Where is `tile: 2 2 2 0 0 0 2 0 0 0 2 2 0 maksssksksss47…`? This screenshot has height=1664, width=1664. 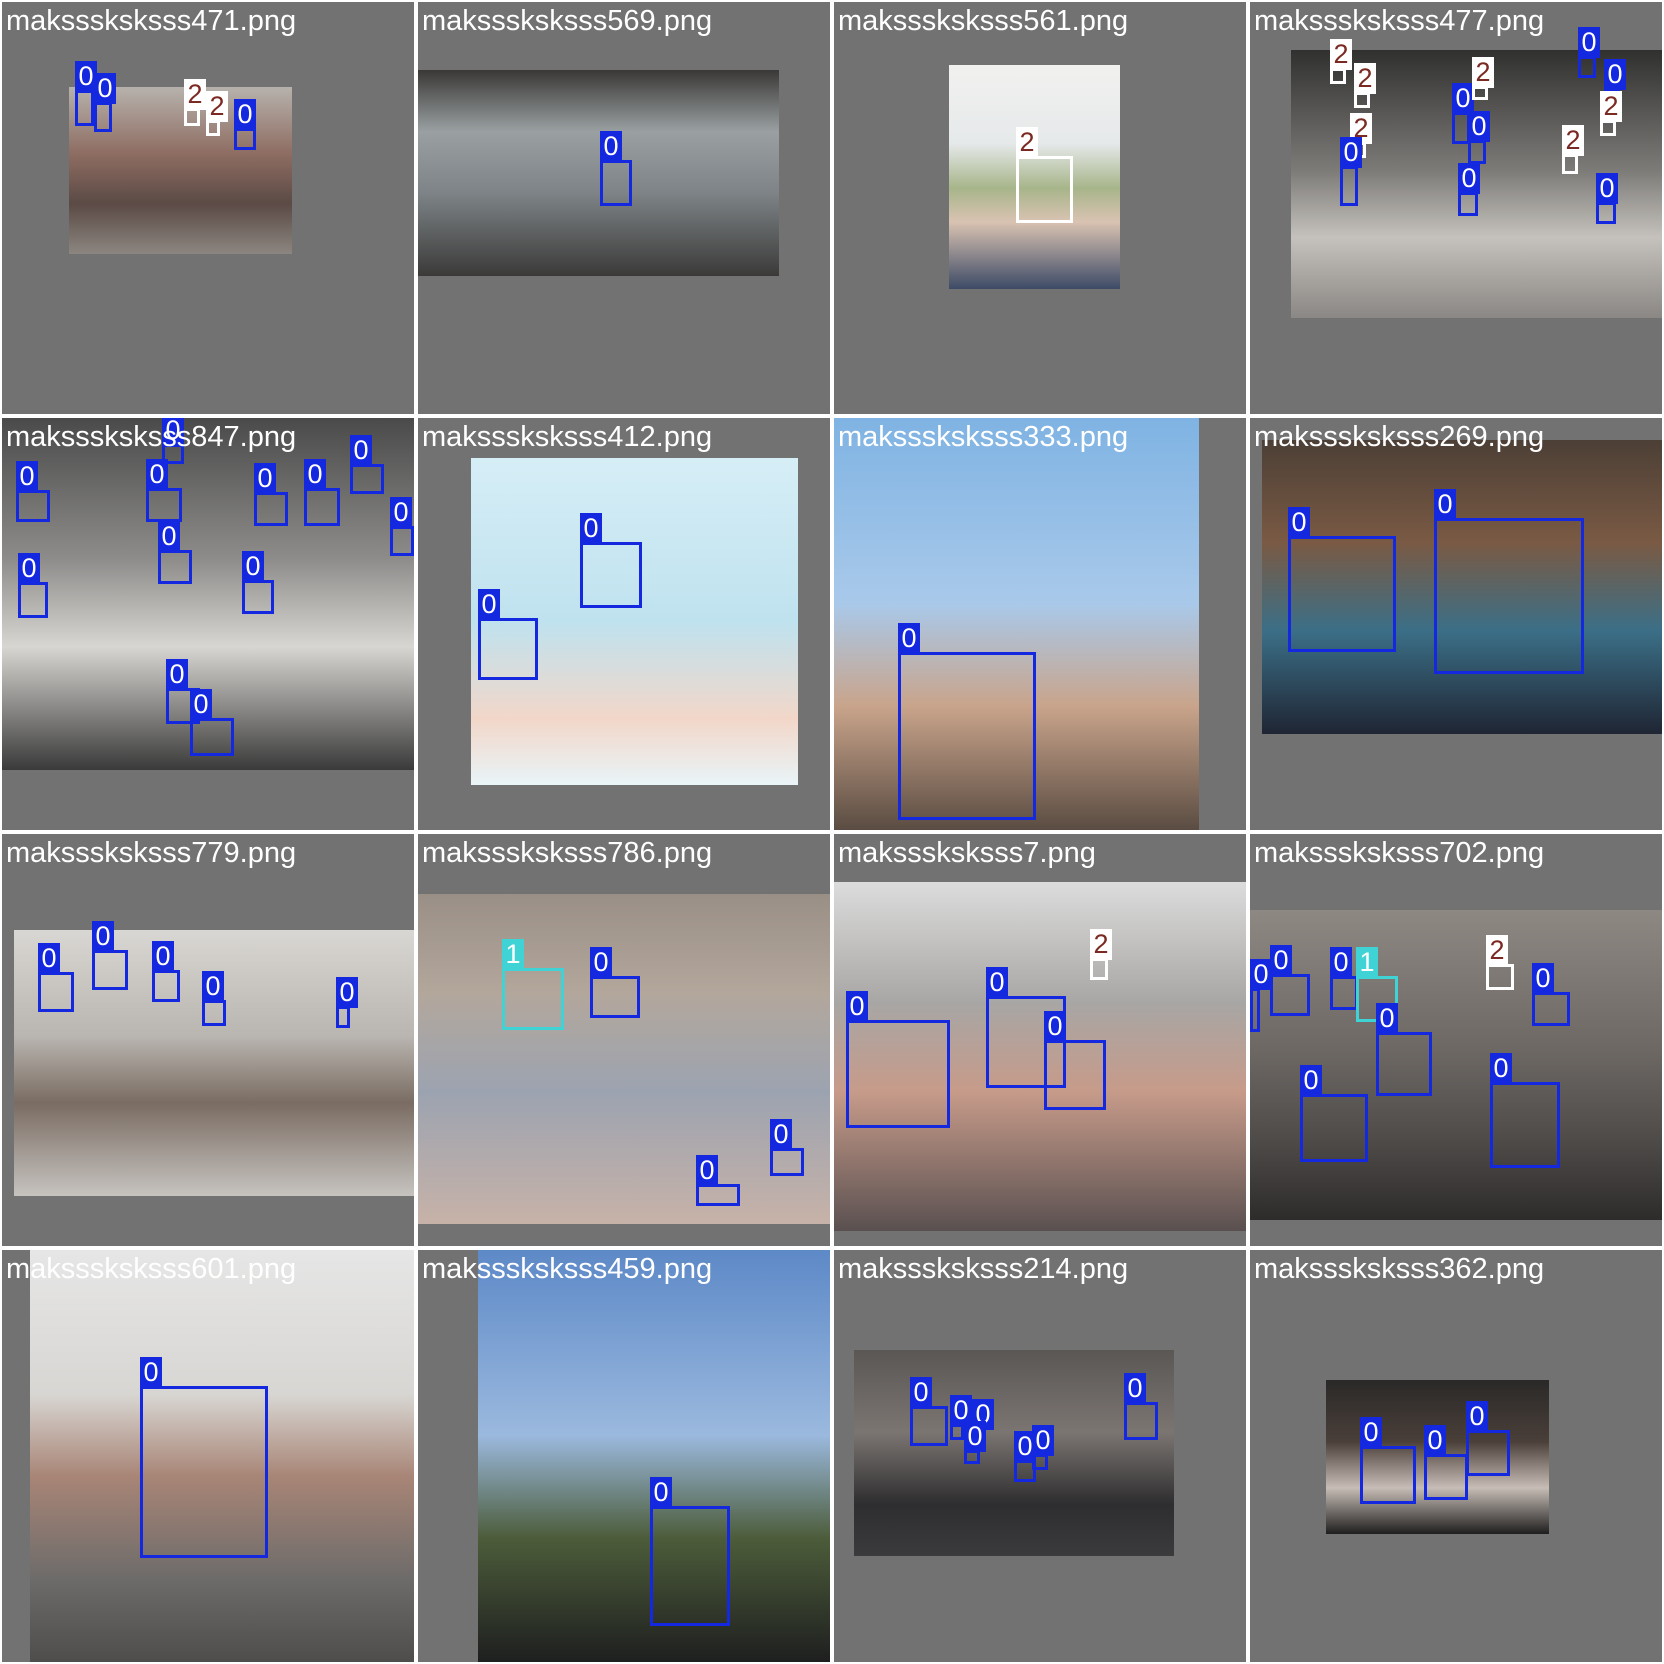 tile: 2 2 2 0 0 0 2 0 0 0 2 2 0 maksssksksss47… is located at coordinates (1456, 208).